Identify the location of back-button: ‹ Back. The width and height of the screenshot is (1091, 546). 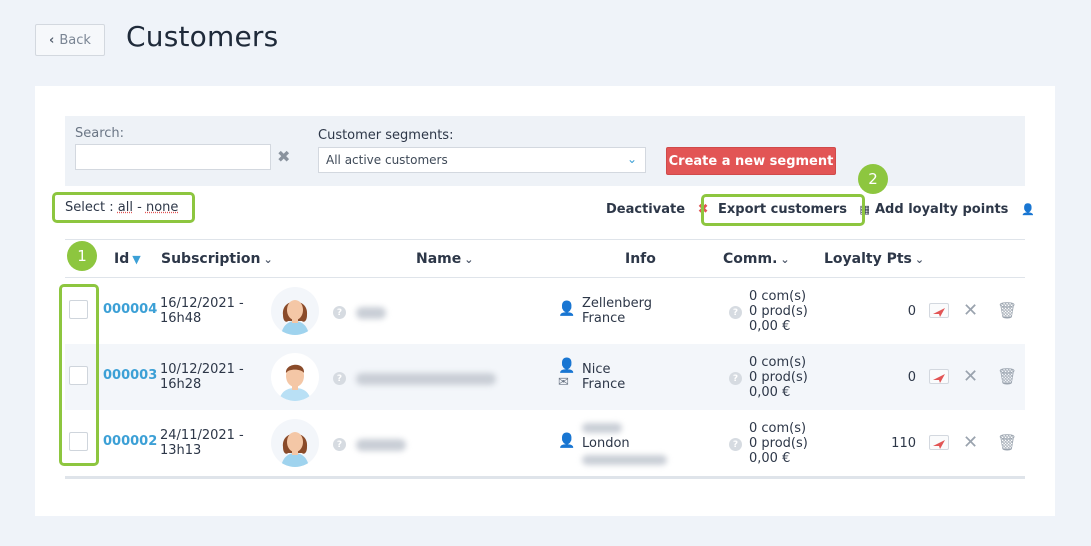
(70, 40).